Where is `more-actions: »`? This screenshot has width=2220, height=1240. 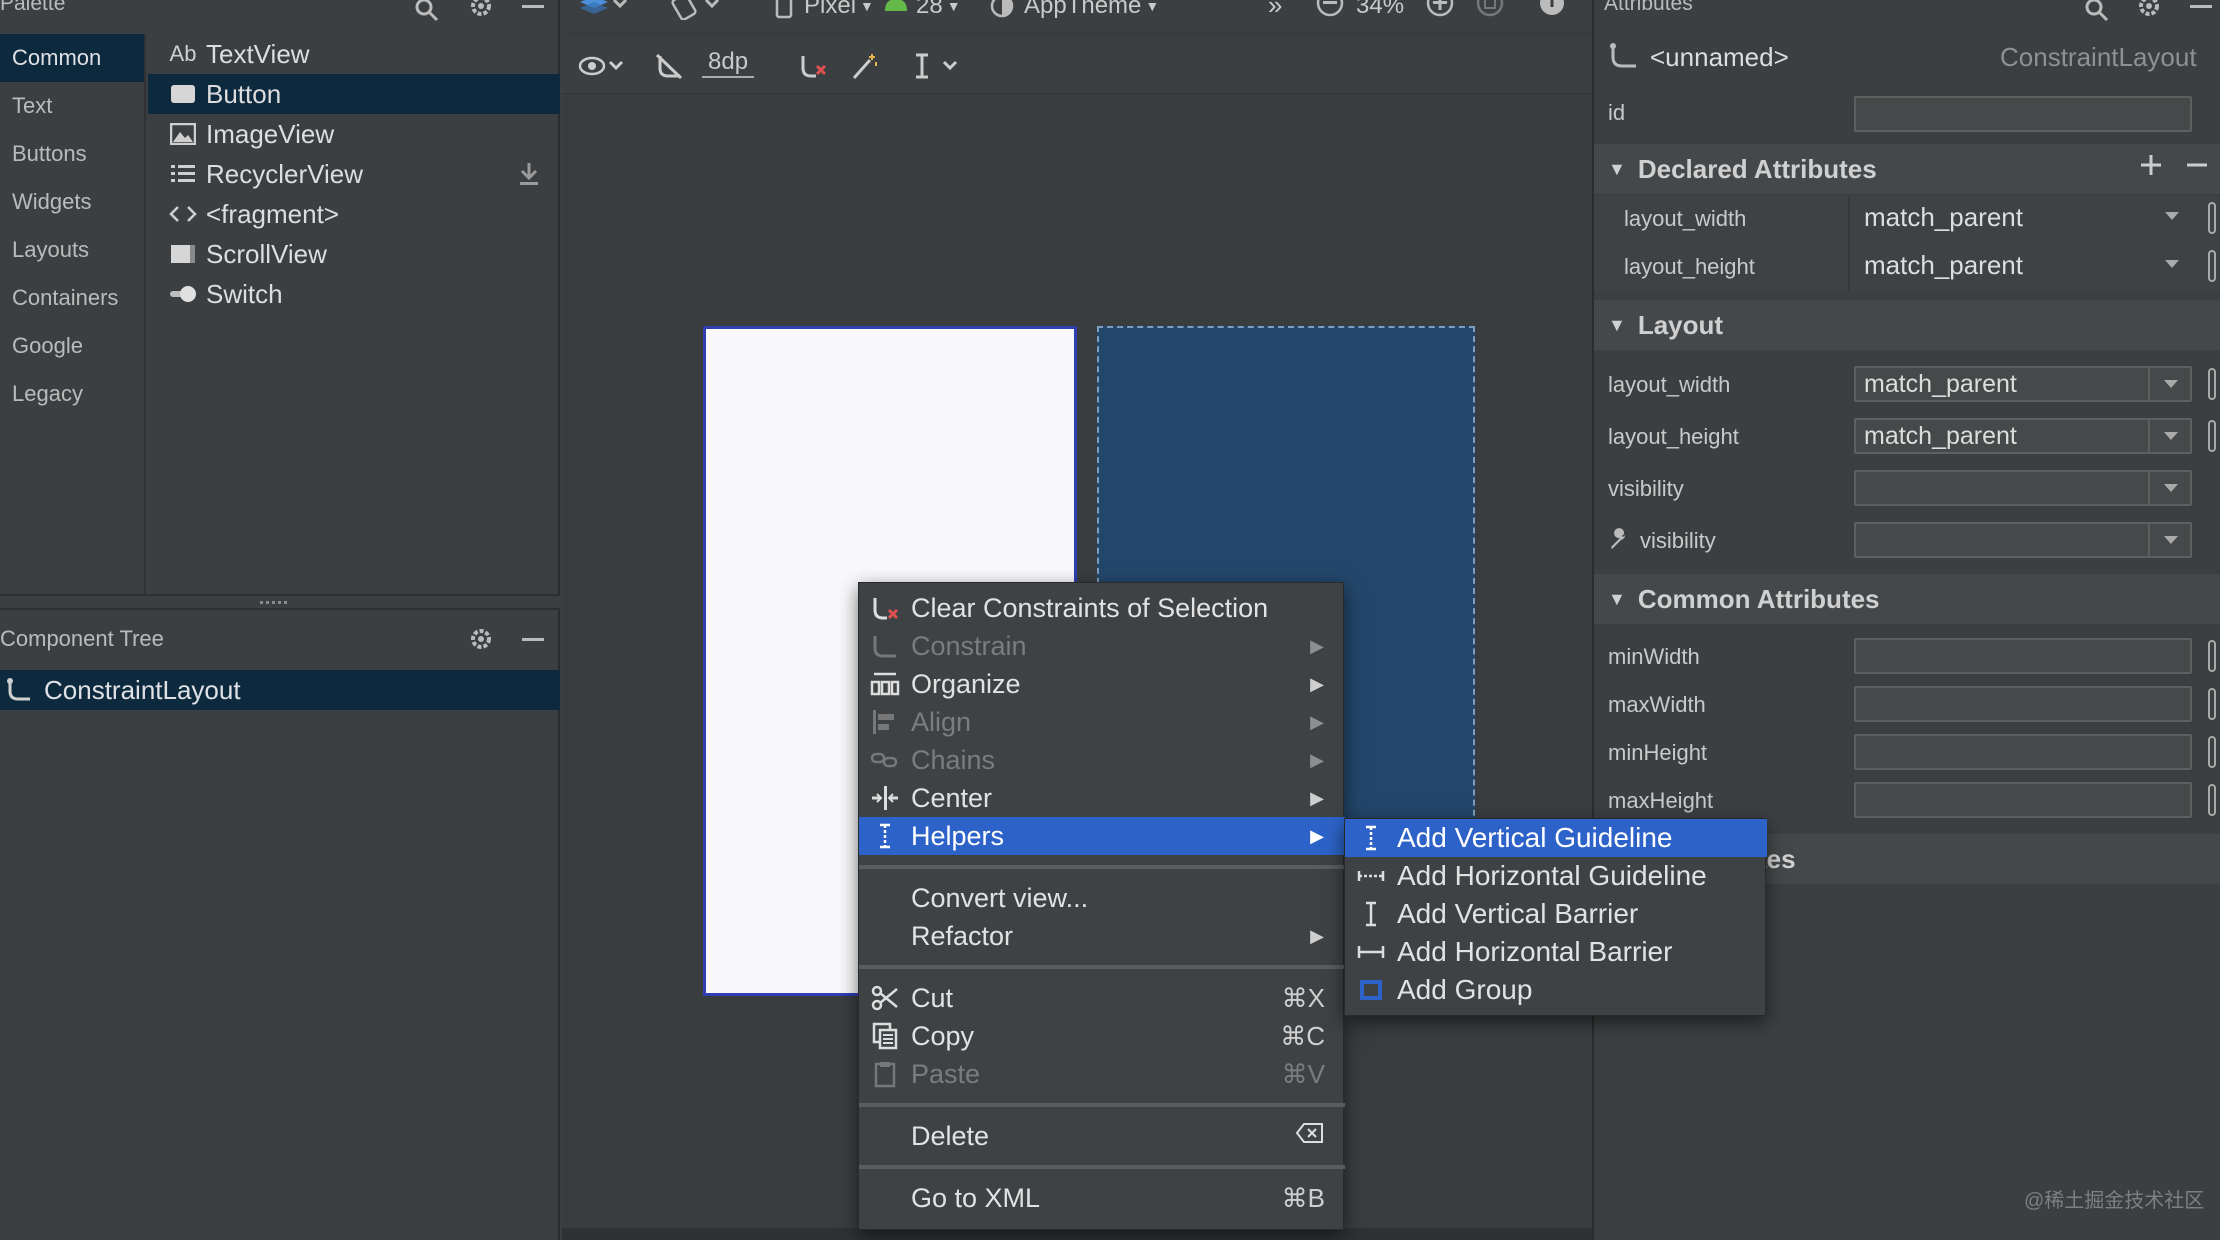 more-actions: » is located at coordinates (1275, 10).